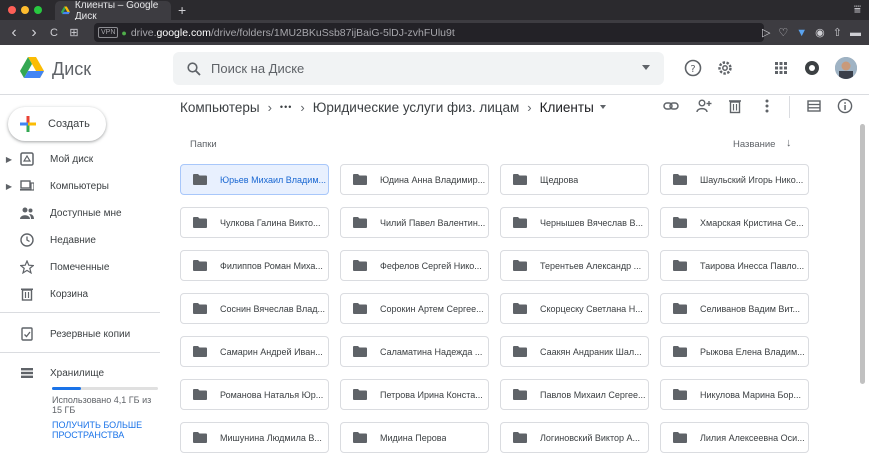 The height and width of the screenshot is (467, 869). I want to click on folder-item: Мидина Перова, so click(414, 437).